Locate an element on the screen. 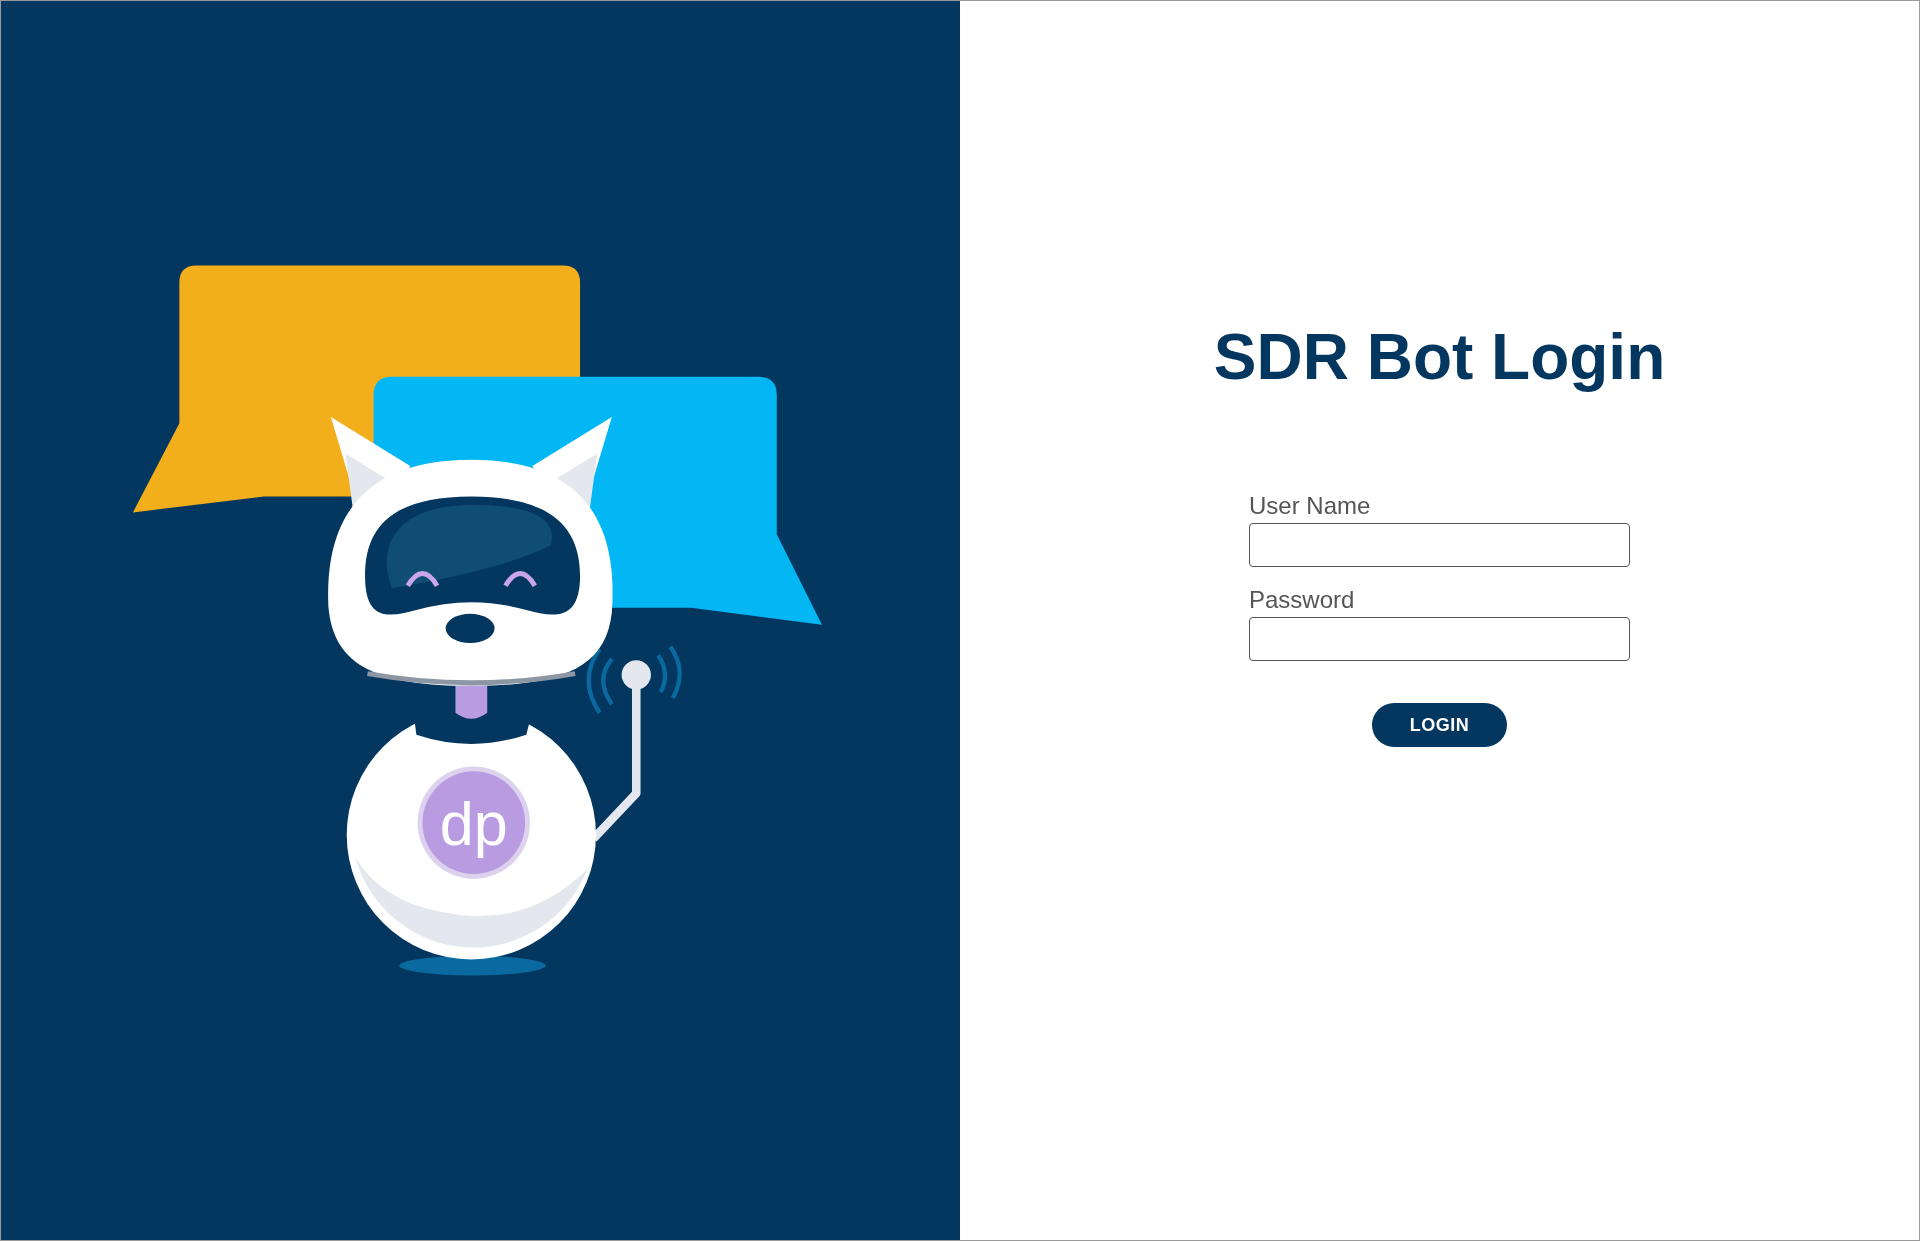 Image resolution: width=1920 pixels, height=1241 pixels. logo-text: dp is located at coordinates (473, 823).